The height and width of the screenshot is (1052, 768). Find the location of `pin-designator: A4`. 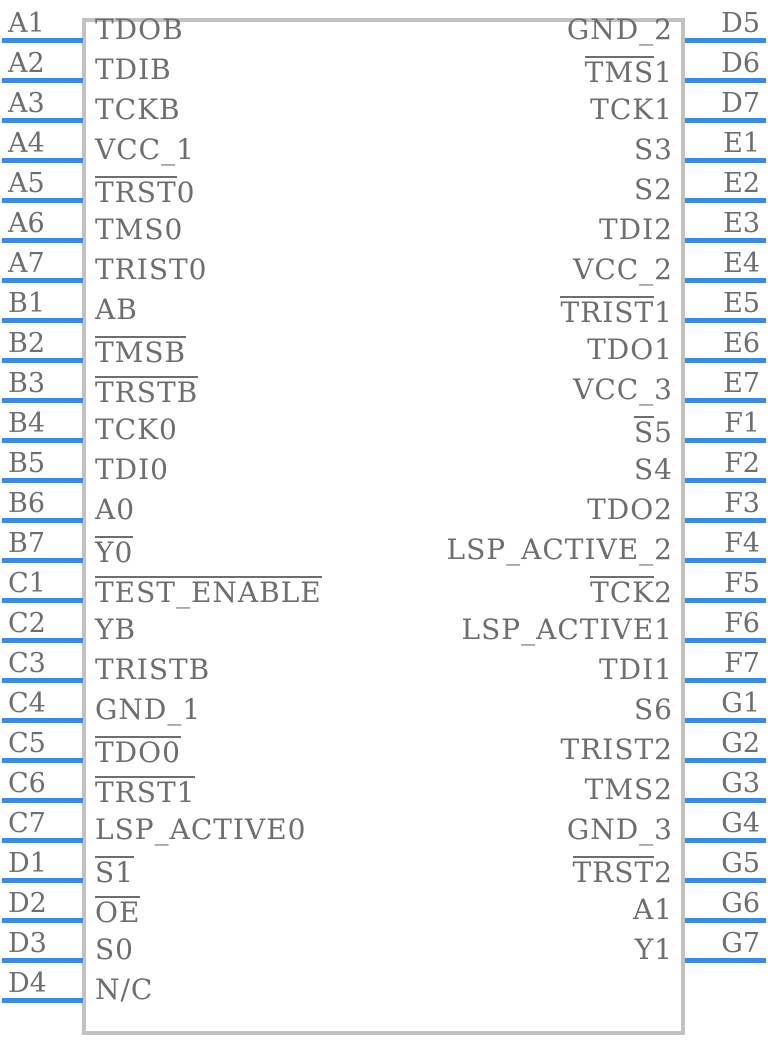

pin-designator: A4 is located at coordinates (26, 143).